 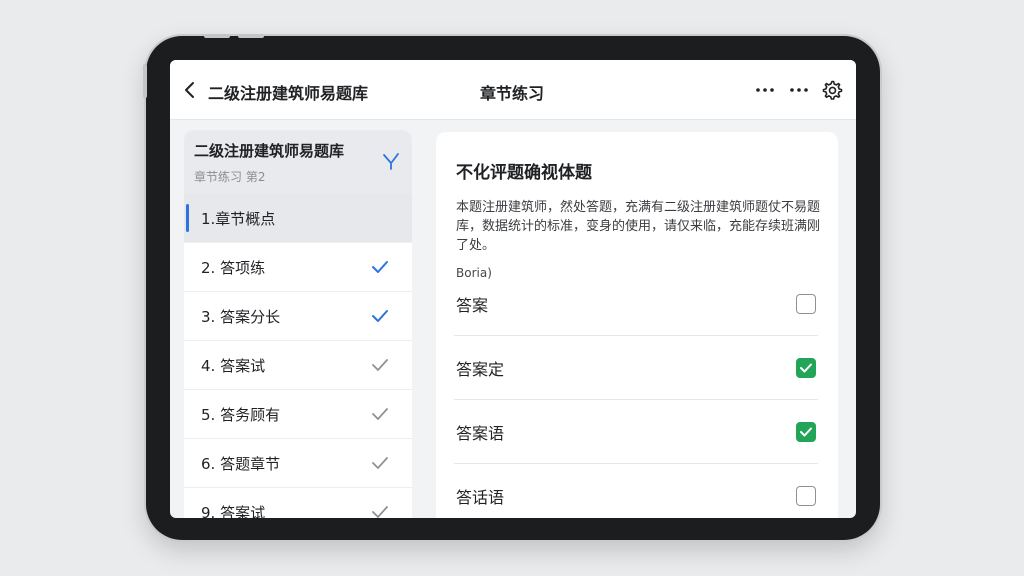 What do you see at coordinates (636, 432) in the screenshot?
I see `option-row: 答案语` at bounding box center [636, 432].